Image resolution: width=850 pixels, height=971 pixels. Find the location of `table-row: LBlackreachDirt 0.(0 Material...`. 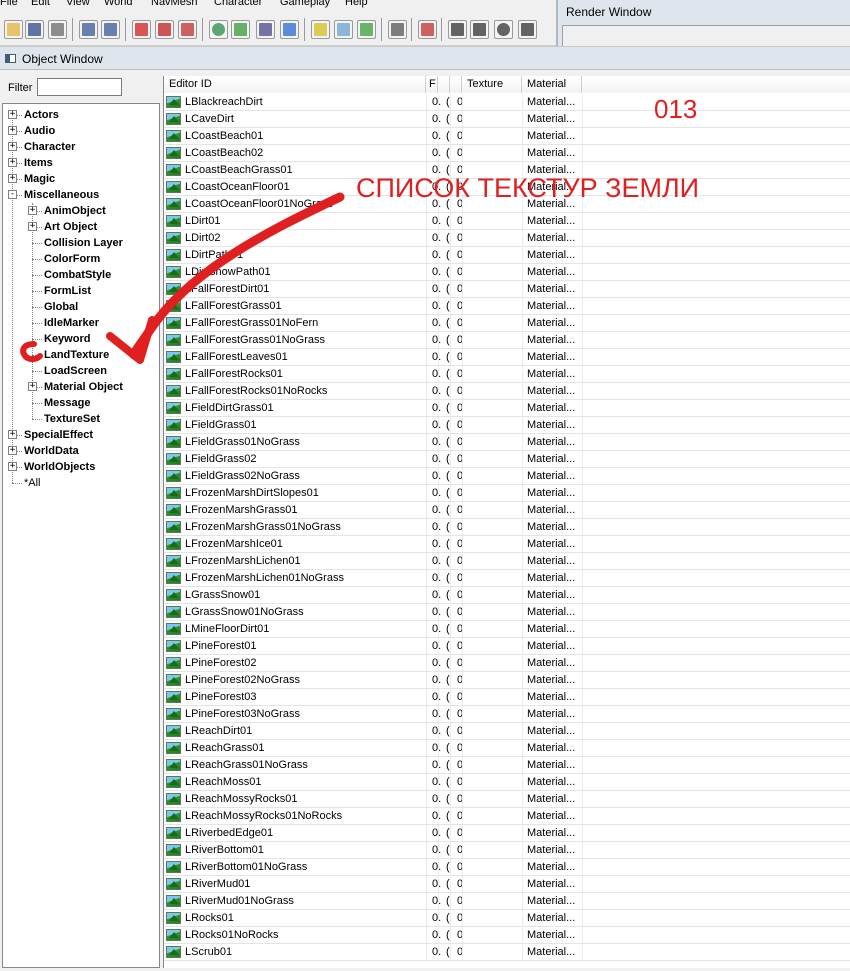

table-row: LBlackreachDirt 0.(0 Material... is located at coordinates (507, 102).